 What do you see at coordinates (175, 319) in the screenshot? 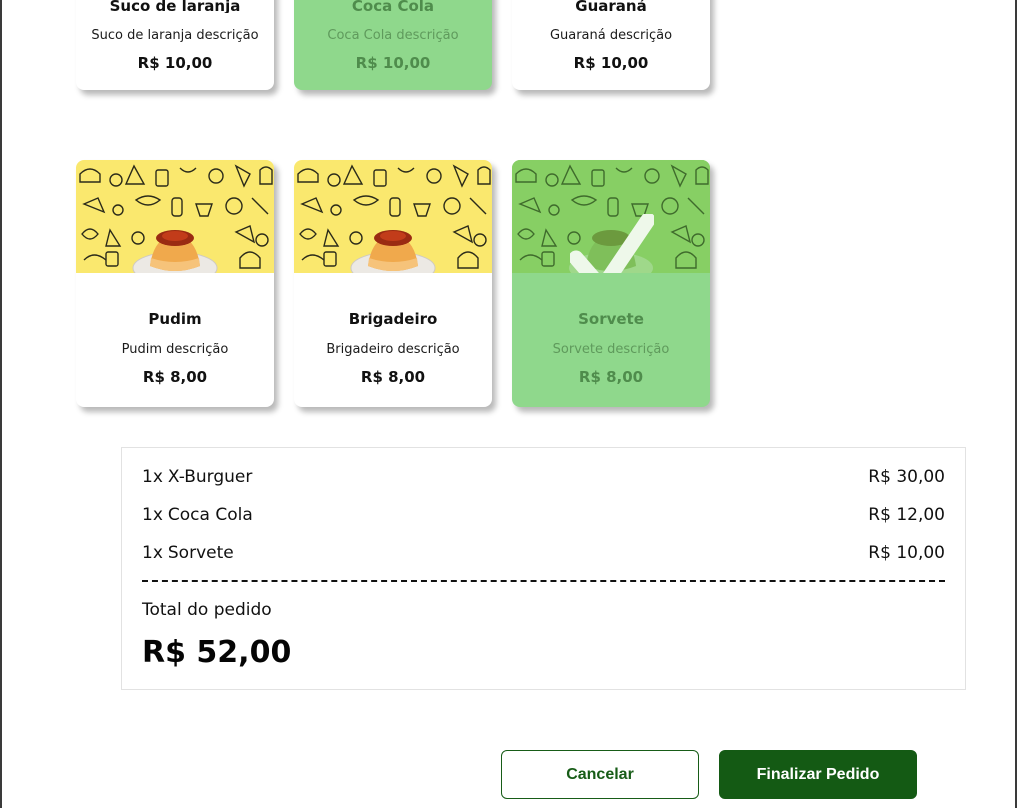
I see `product-name: Pudim` at bounding box center [175, 319].